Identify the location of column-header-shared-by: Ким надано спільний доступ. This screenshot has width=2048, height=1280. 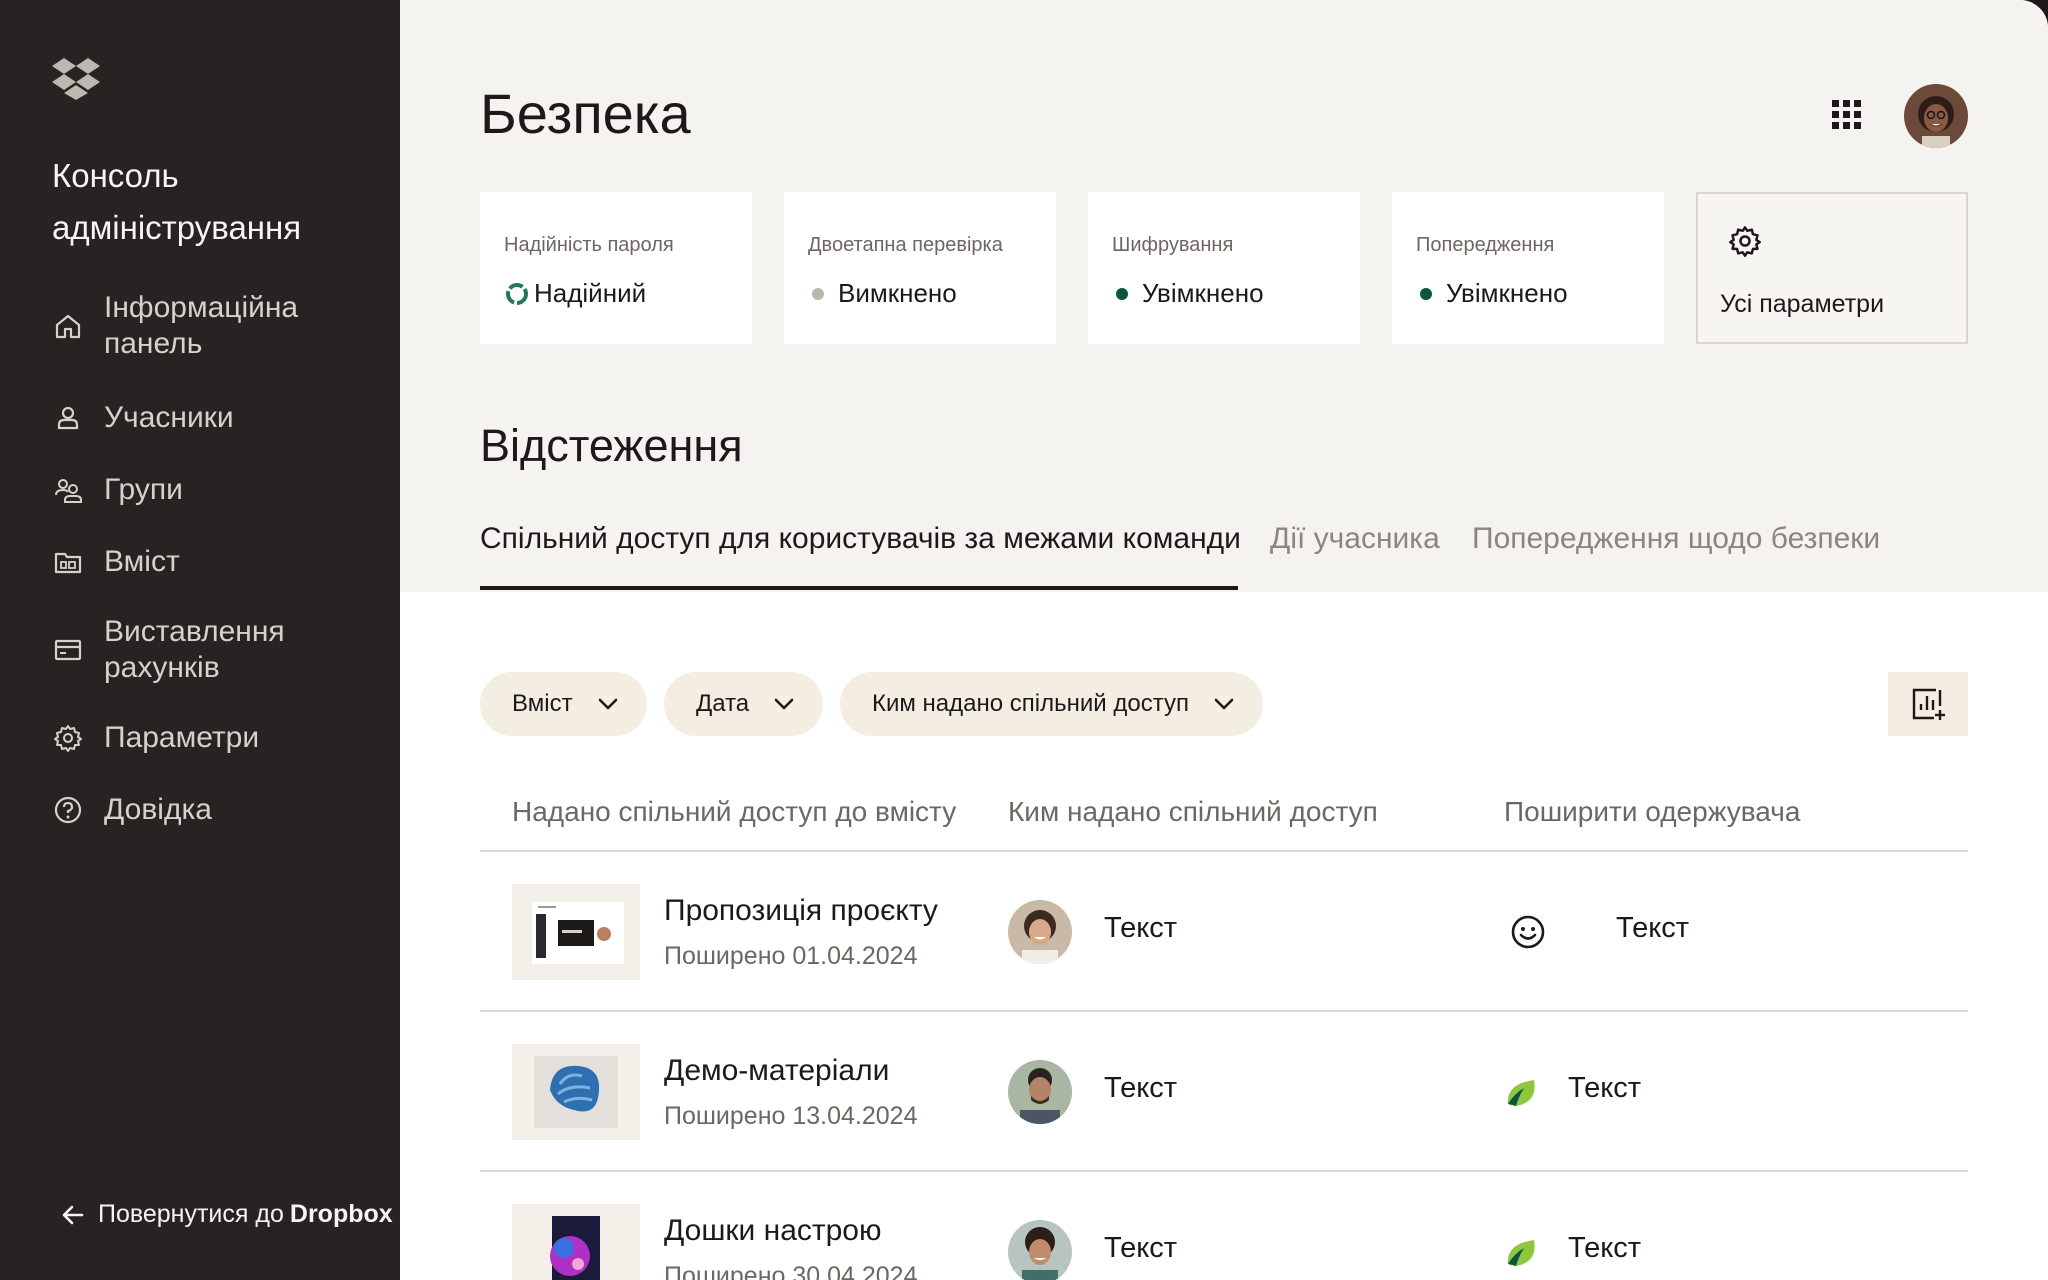
(1193, 811).